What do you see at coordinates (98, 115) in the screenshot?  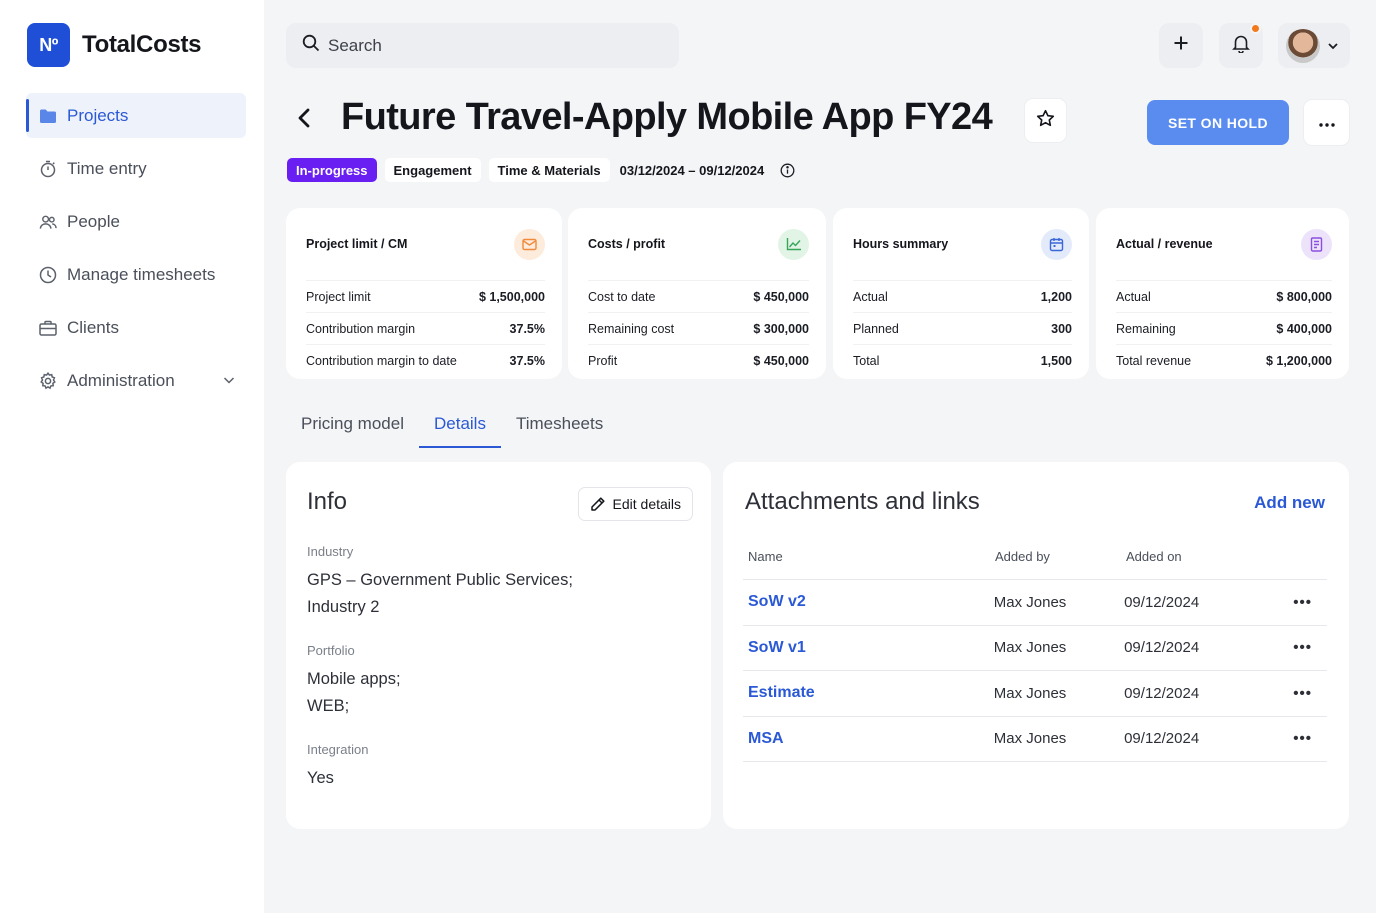 I see `sidebar-item-label: Projects` at bounding box center [98, 115].